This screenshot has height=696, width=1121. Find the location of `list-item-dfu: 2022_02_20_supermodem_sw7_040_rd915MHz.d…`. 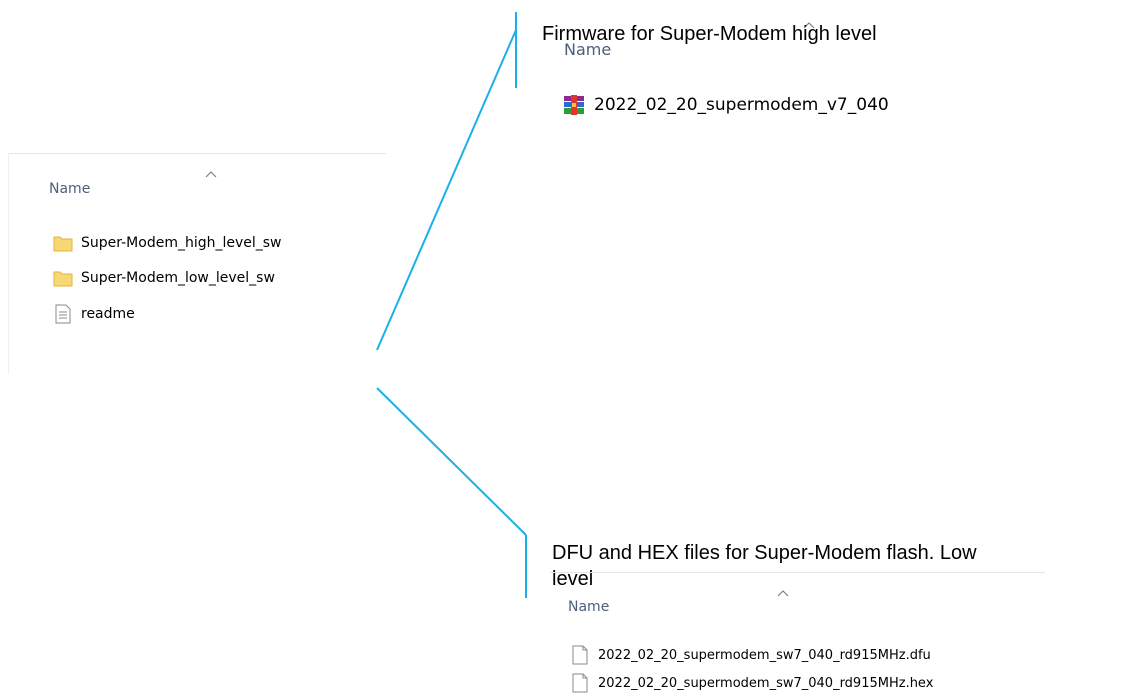

list-item-dfu: 2022_02_20_supermodem_sw7_040_rd915MHz.d… is located at coordinates (750, 655).